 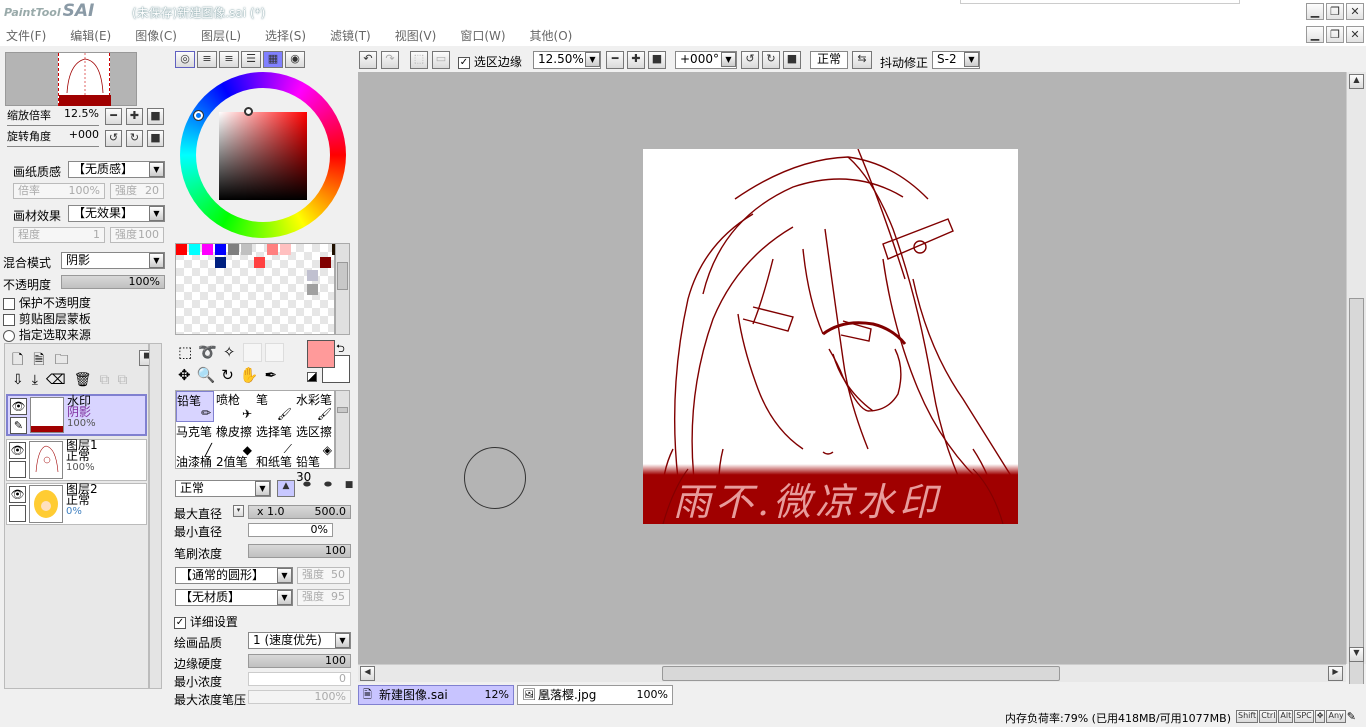 What do you see at coordinates (657, 60) in the screenshot?
I see `canvas-zoom-reset-button: ■` at bounding box center [657, 60].